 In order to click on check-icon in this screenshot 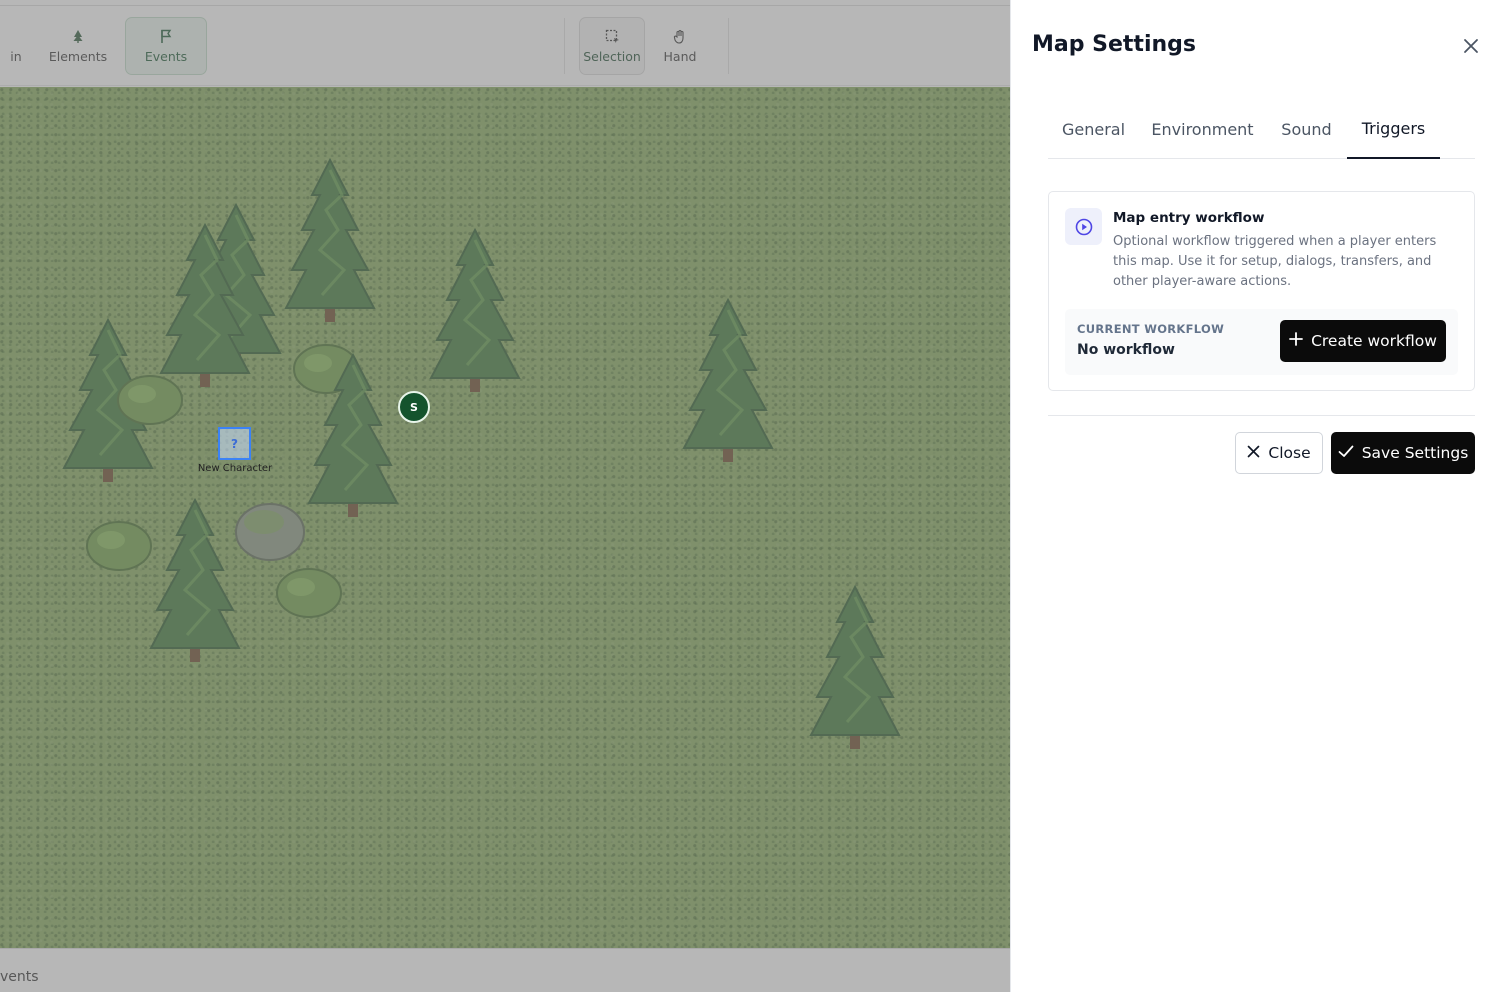, I will do `click(1346, 453)`.